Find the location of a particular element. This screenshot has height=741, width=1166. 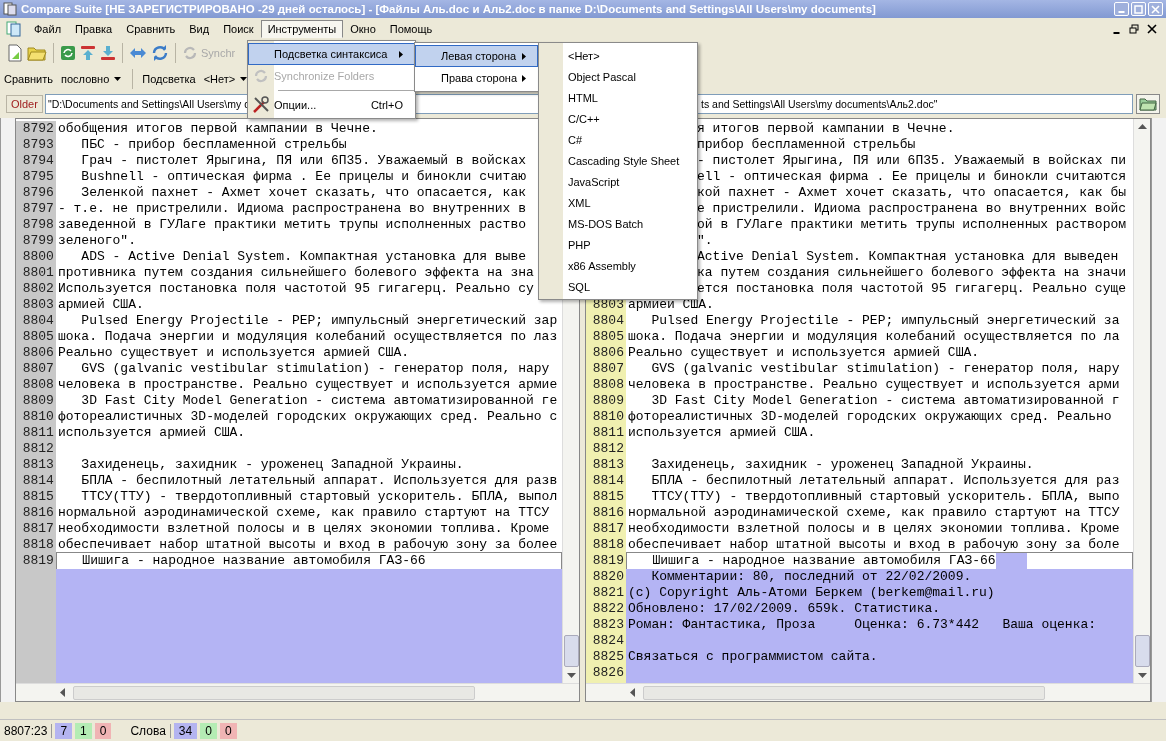

line-number: 8819 is located at coordinates (35, 561).